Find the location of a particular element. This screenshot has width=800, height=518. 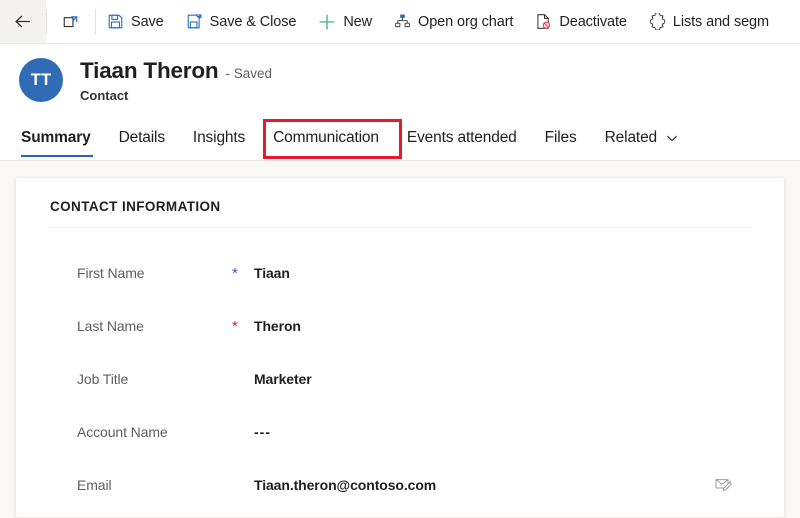

record-entity-type: Contact is located at coordinates (104, 95).